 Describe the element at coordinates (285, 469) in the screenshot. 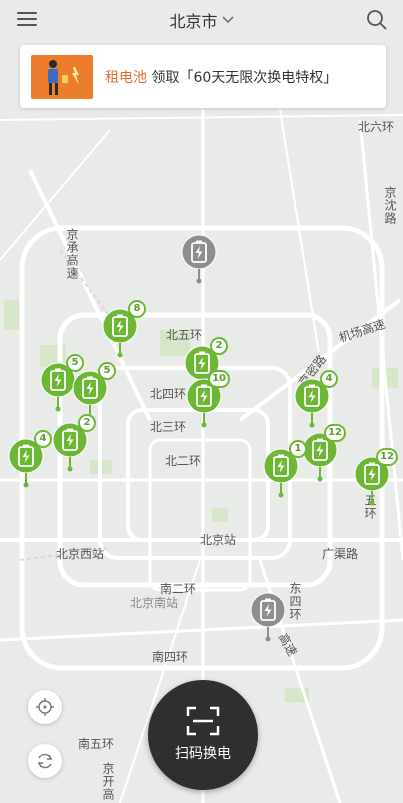

I see `station-pin: 1` at that location.